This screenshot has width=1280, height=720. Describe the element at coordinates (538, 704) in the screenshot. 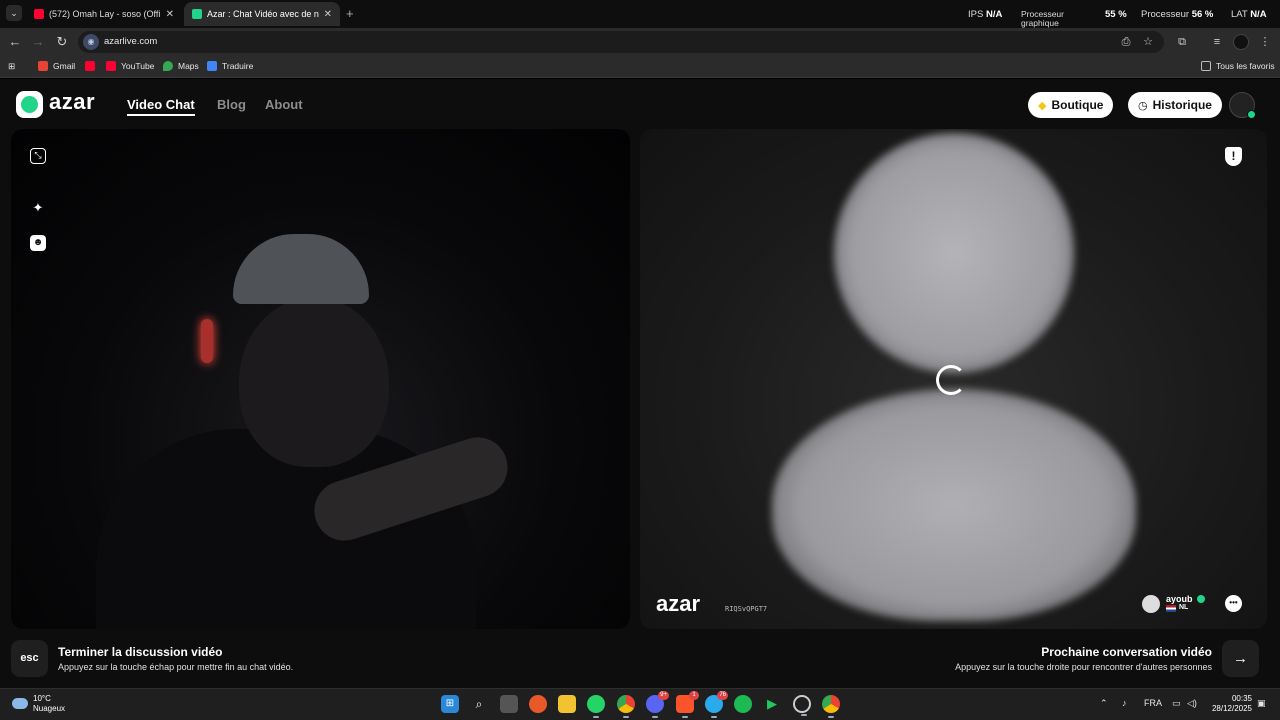

I see `app-orange-icon` at that location.